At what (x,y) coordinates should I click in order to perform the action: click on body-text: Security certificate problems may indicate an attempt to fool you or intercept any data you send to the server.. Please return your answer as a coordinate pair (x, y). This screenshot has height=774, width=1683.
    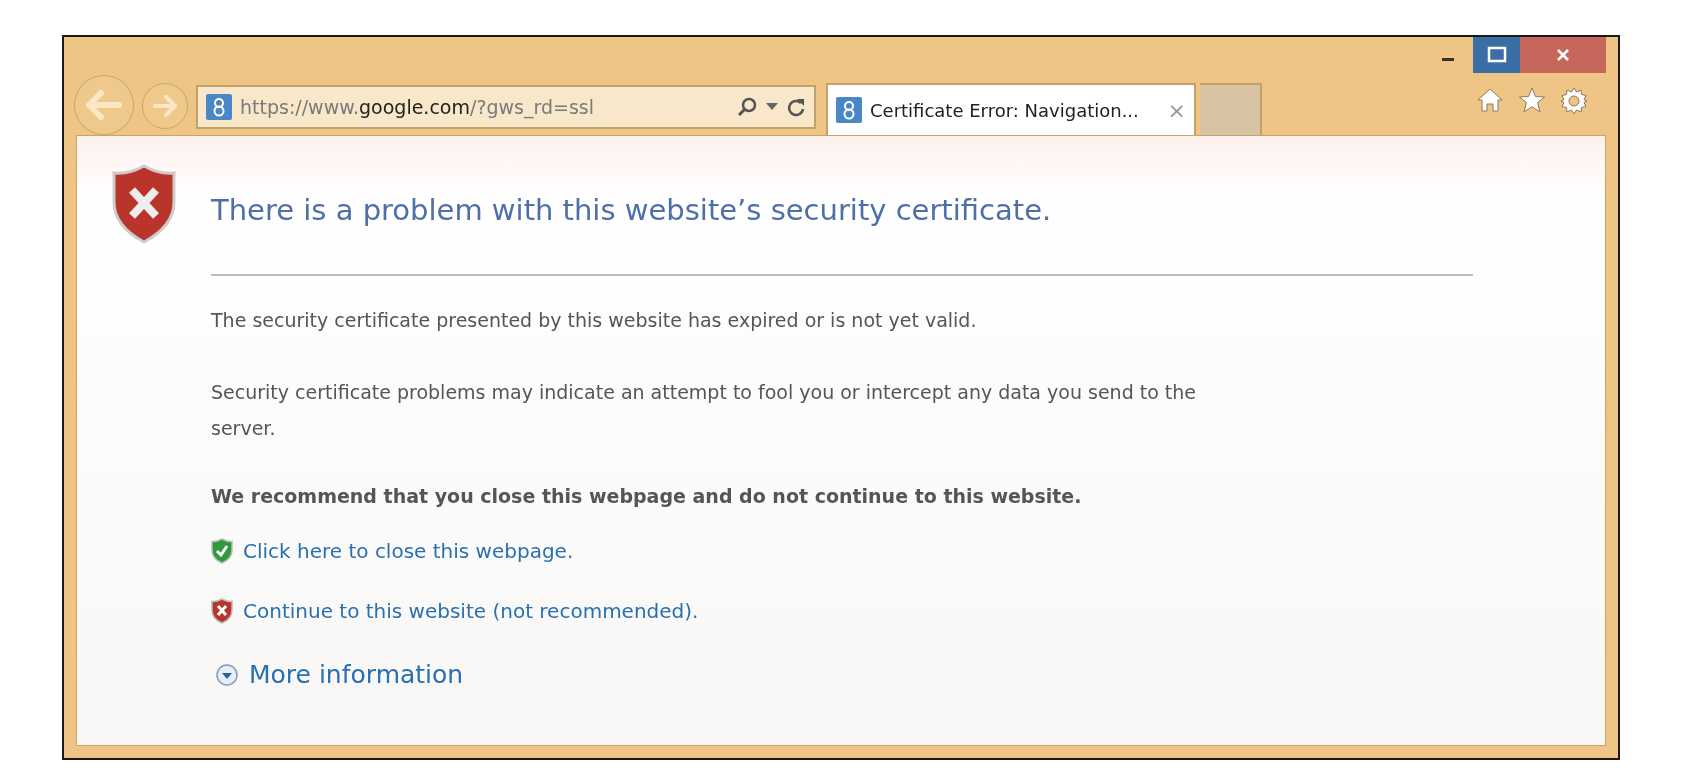
    Looking at the image, I should click on (704, 410).